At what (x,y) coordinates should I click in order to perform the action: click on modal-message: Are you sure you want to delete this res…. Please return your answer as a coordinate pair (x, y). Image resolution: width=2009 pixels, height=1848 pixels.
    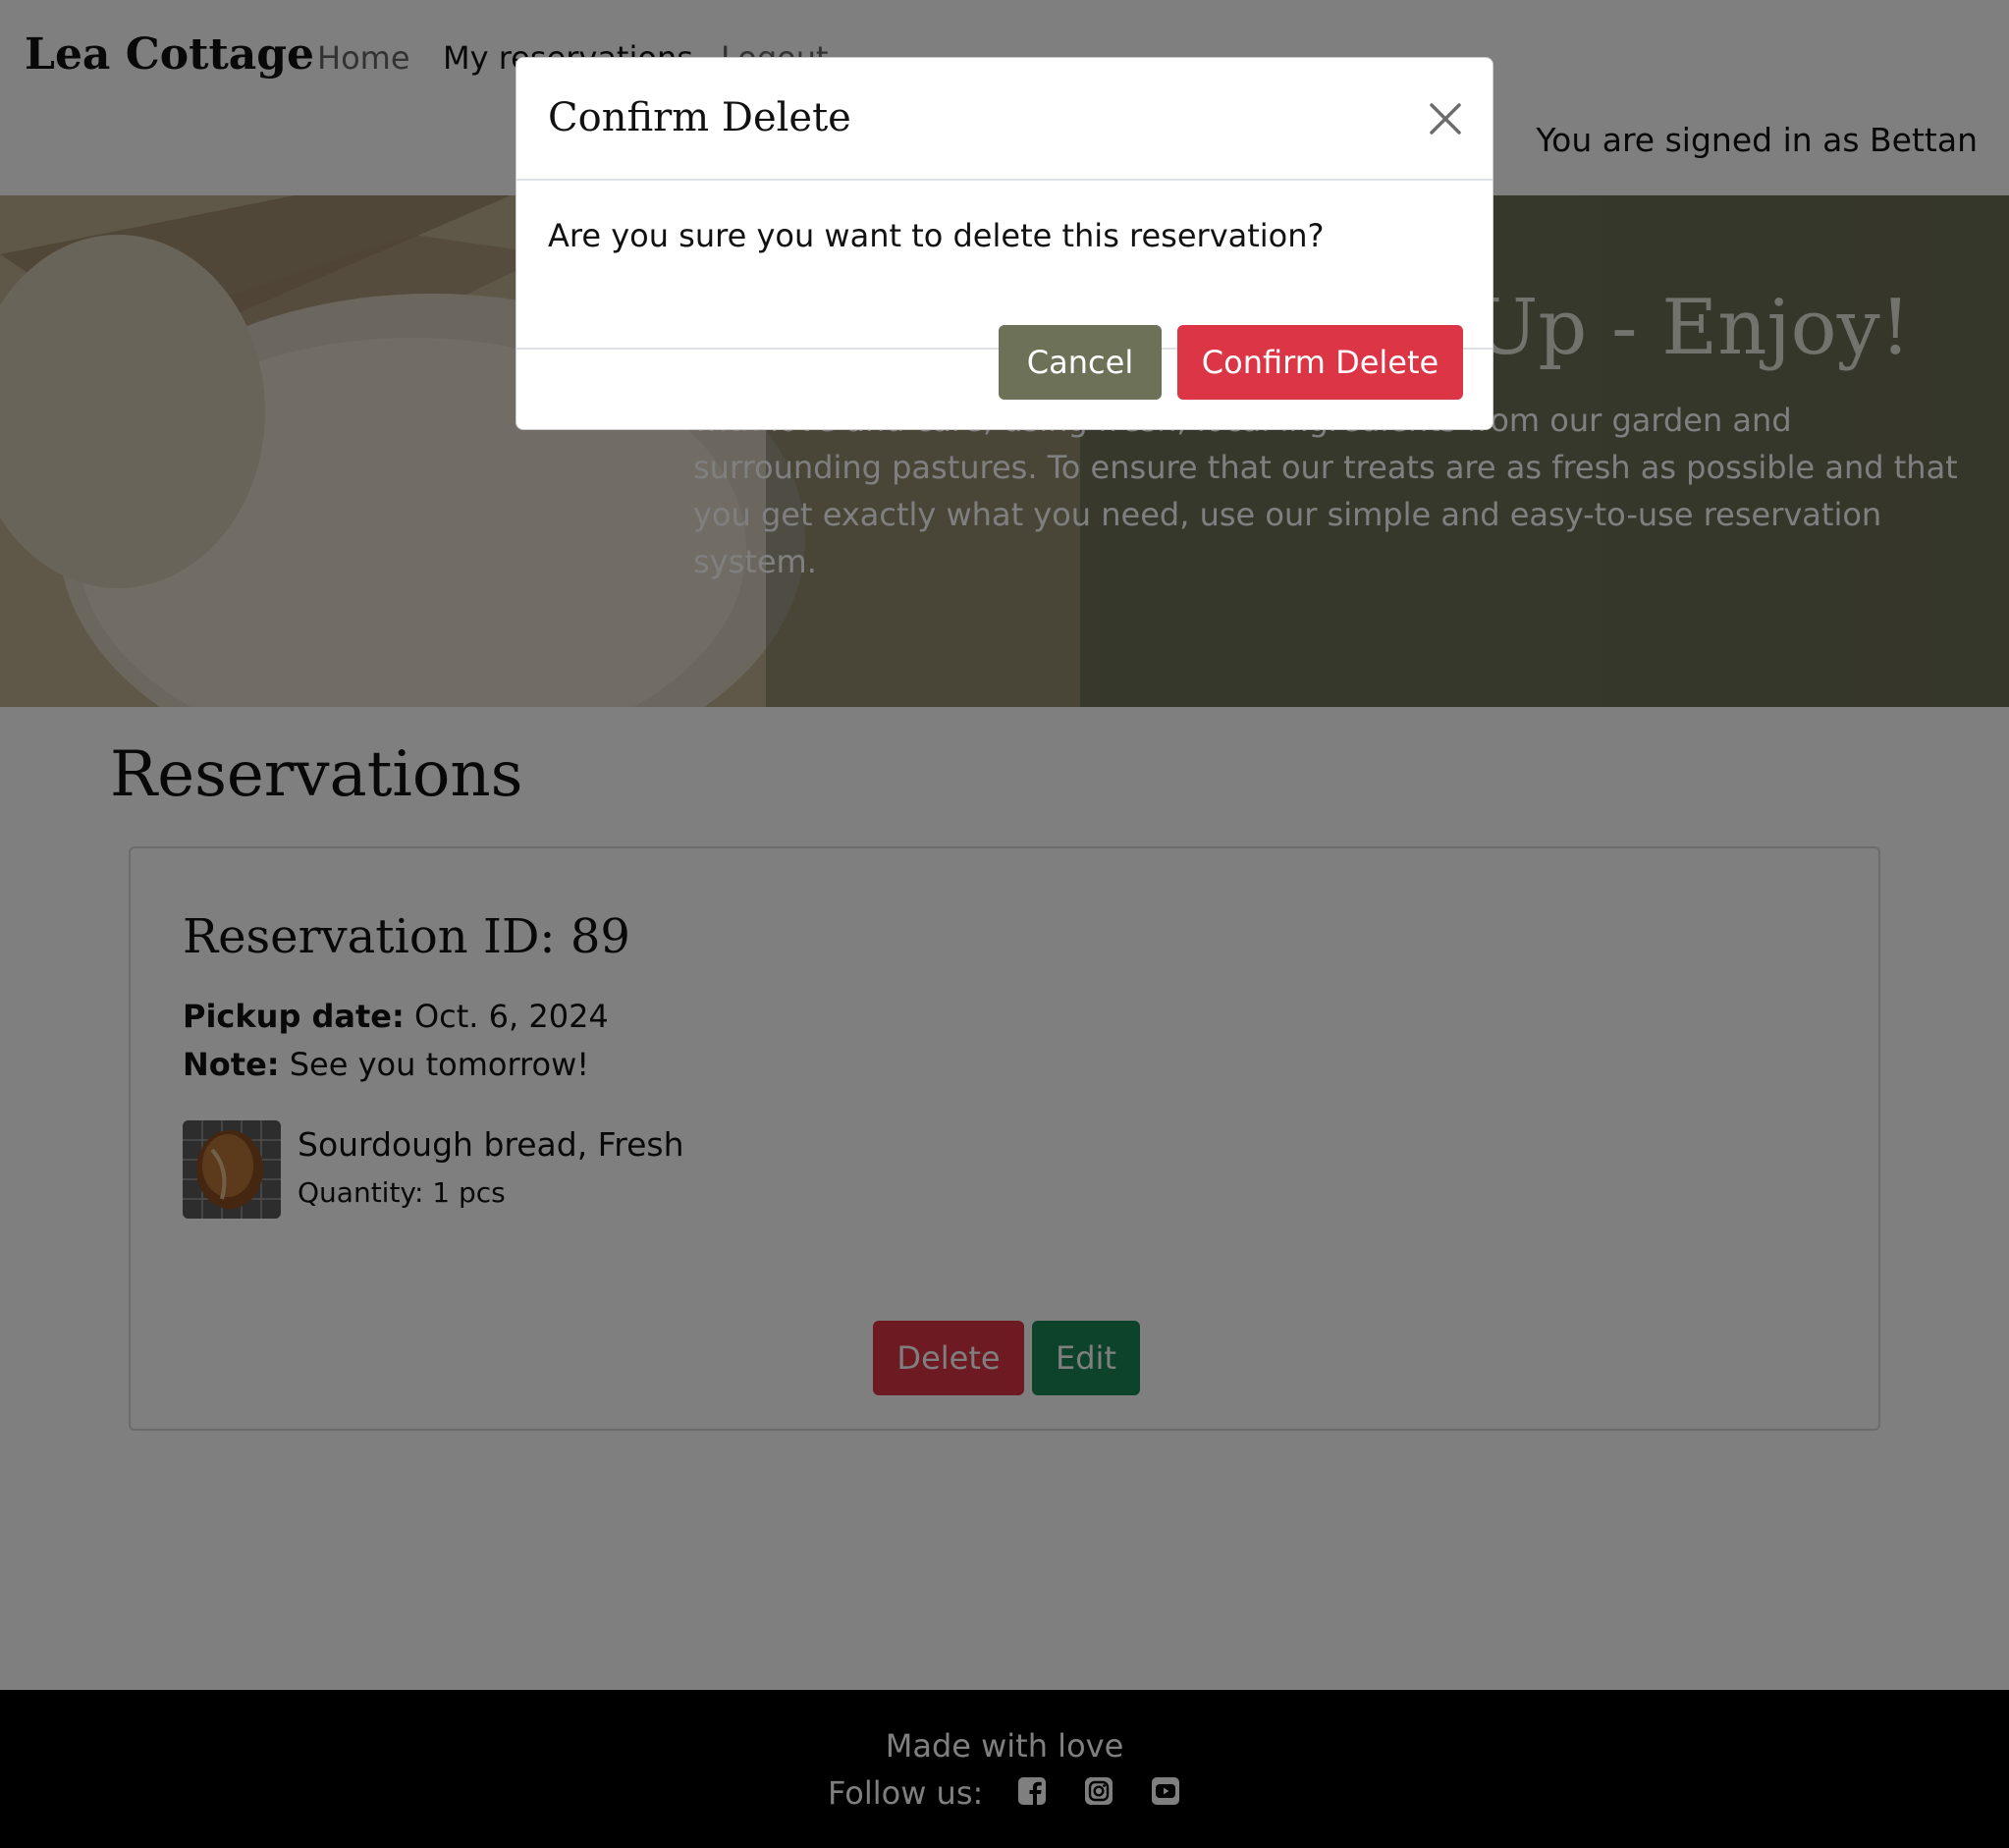
    Looking at the image, I should click on (936, 235).